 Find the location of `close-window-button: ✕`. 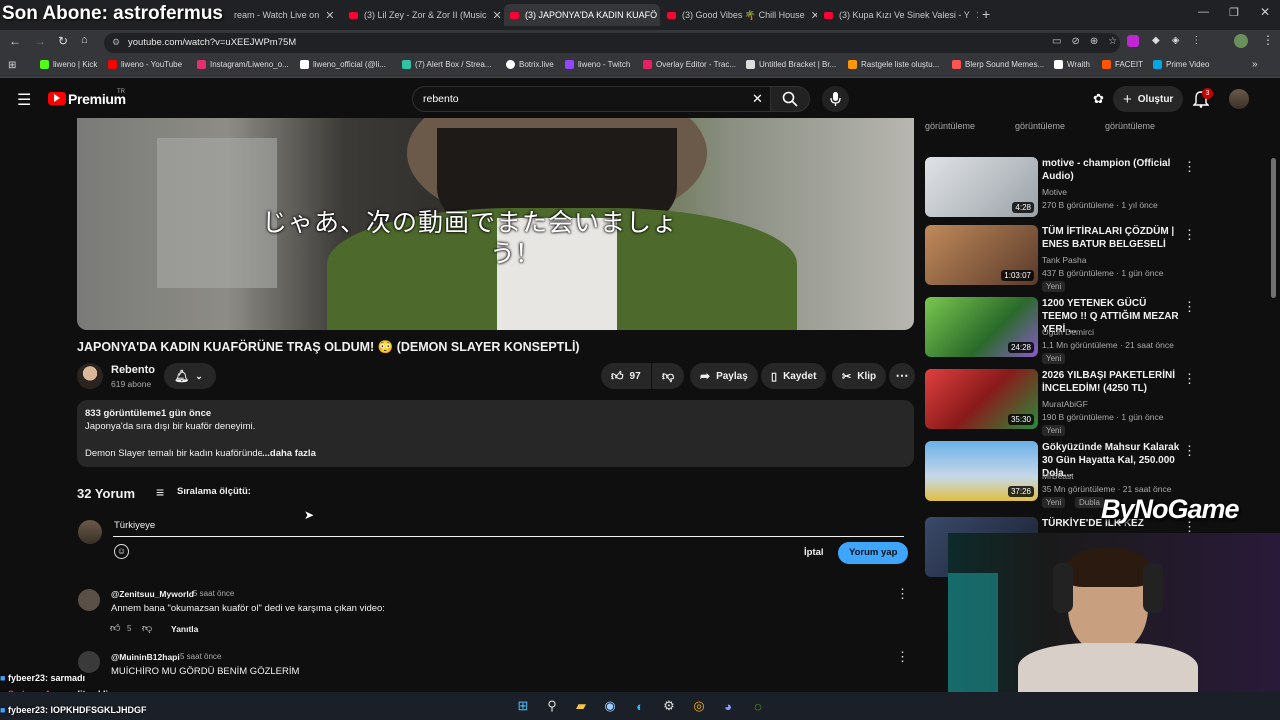

close-window-button: ✕ is located at coordinates (1265, 12).